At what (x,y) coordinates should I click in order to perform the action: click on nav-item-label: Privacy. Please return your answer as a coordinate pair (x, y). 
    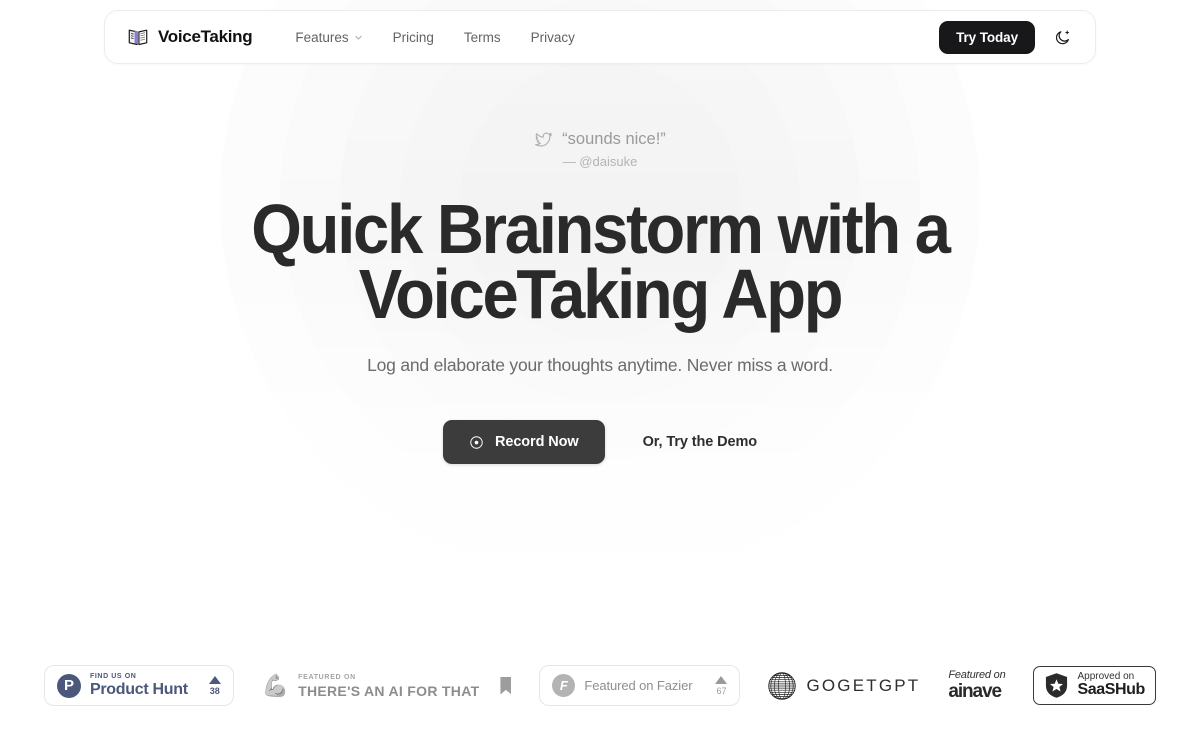
    Looking at the image, I should click on (552, 37).